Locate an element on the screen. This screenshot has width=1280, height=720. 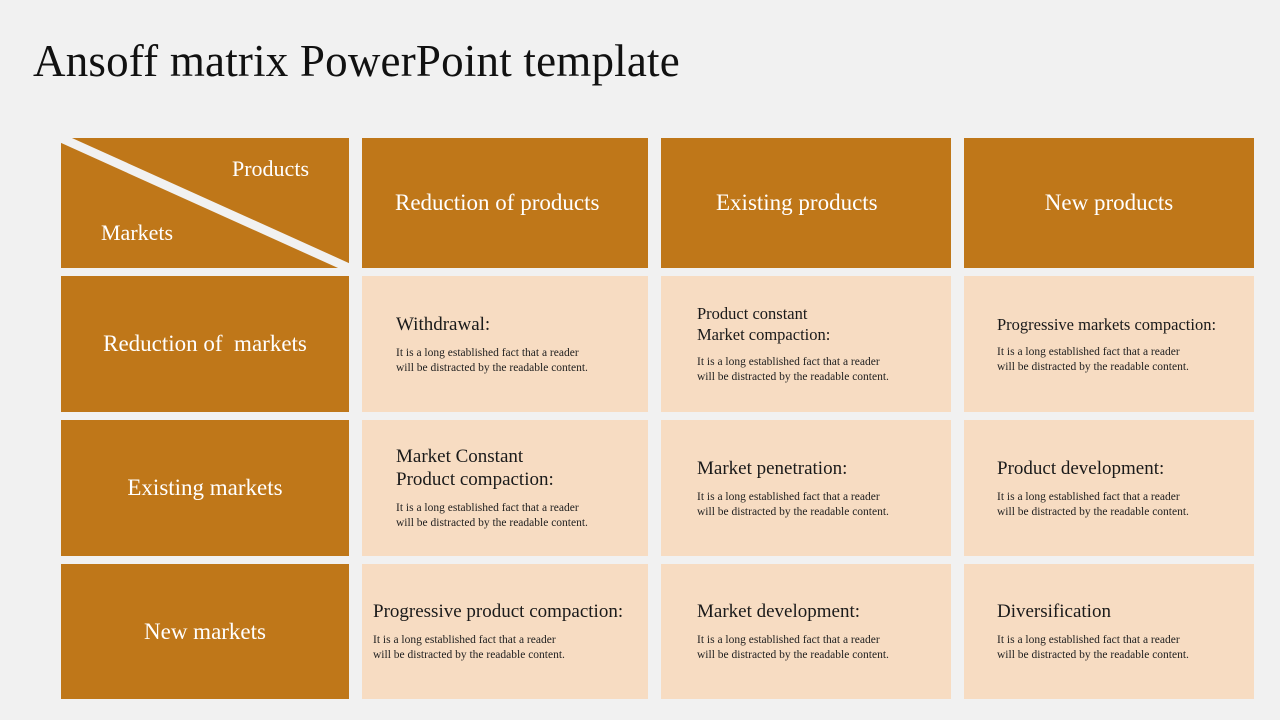
cell-heading: Progressive markets compaction: is located at coordinates (1107, 324).